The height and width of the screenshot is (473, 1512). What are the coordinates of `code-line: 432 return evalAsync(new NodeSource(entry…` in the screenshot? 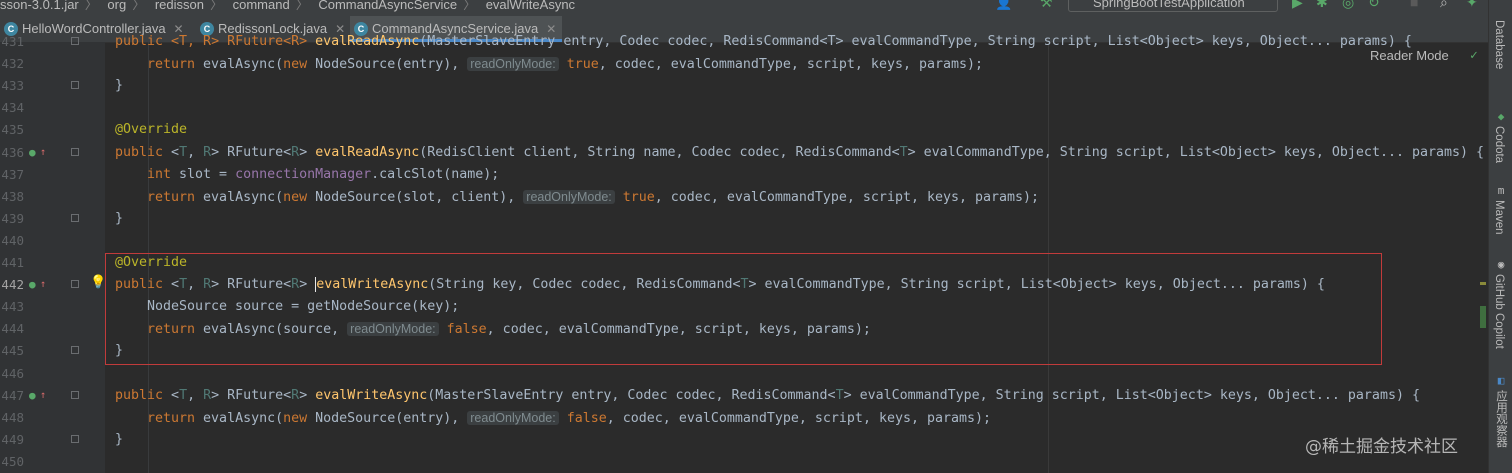 It's located at (744, 64).